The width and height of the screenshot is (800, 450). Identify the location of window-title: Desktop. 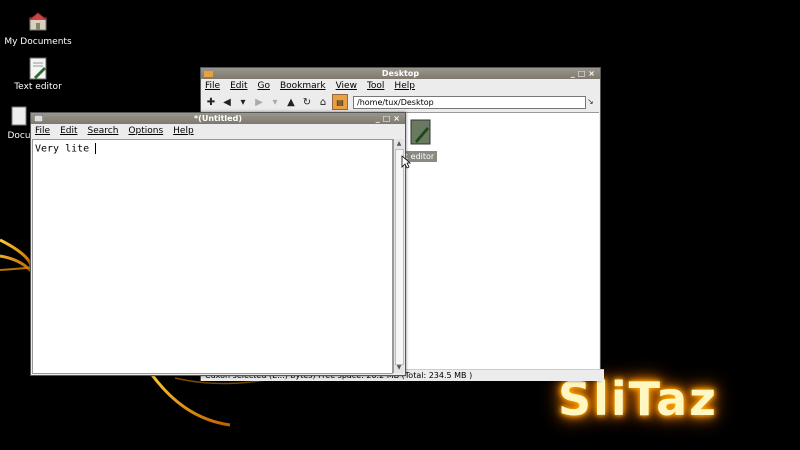
(400, 73).